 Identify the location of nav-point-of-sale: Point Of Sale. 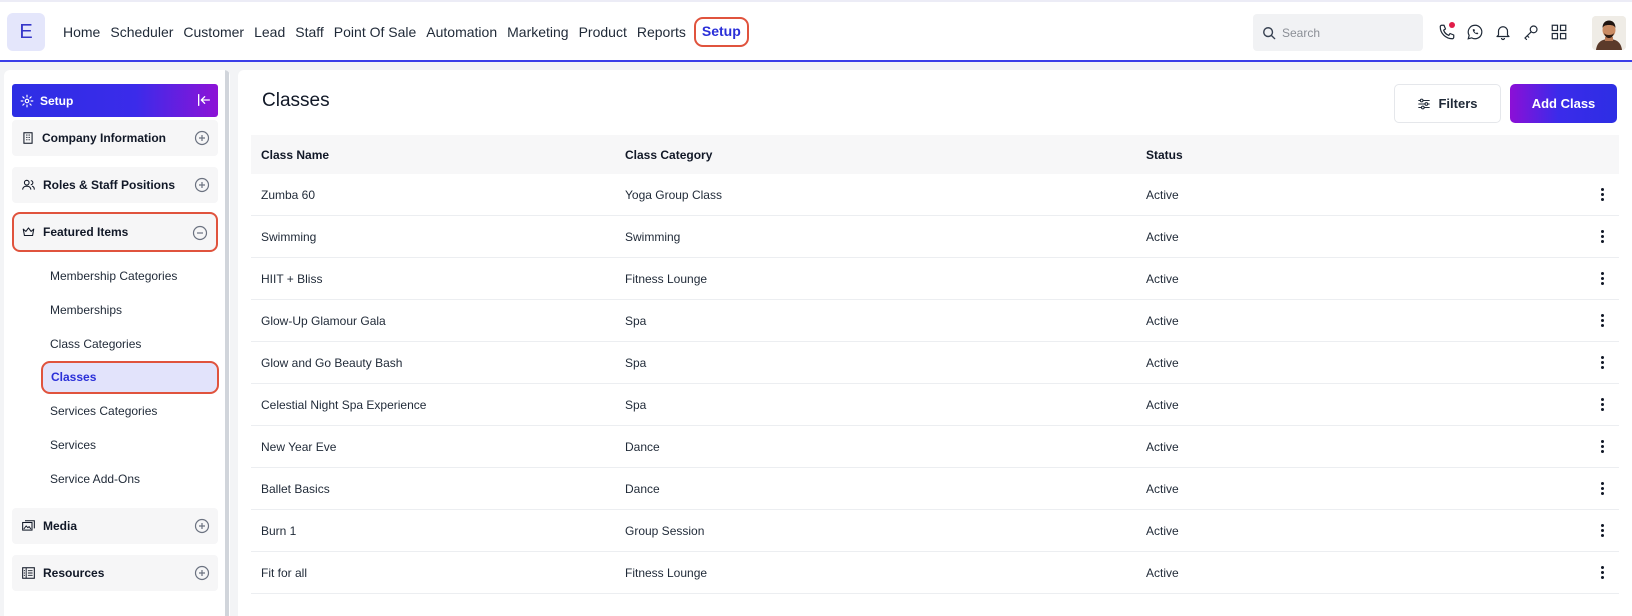
(375, 32).